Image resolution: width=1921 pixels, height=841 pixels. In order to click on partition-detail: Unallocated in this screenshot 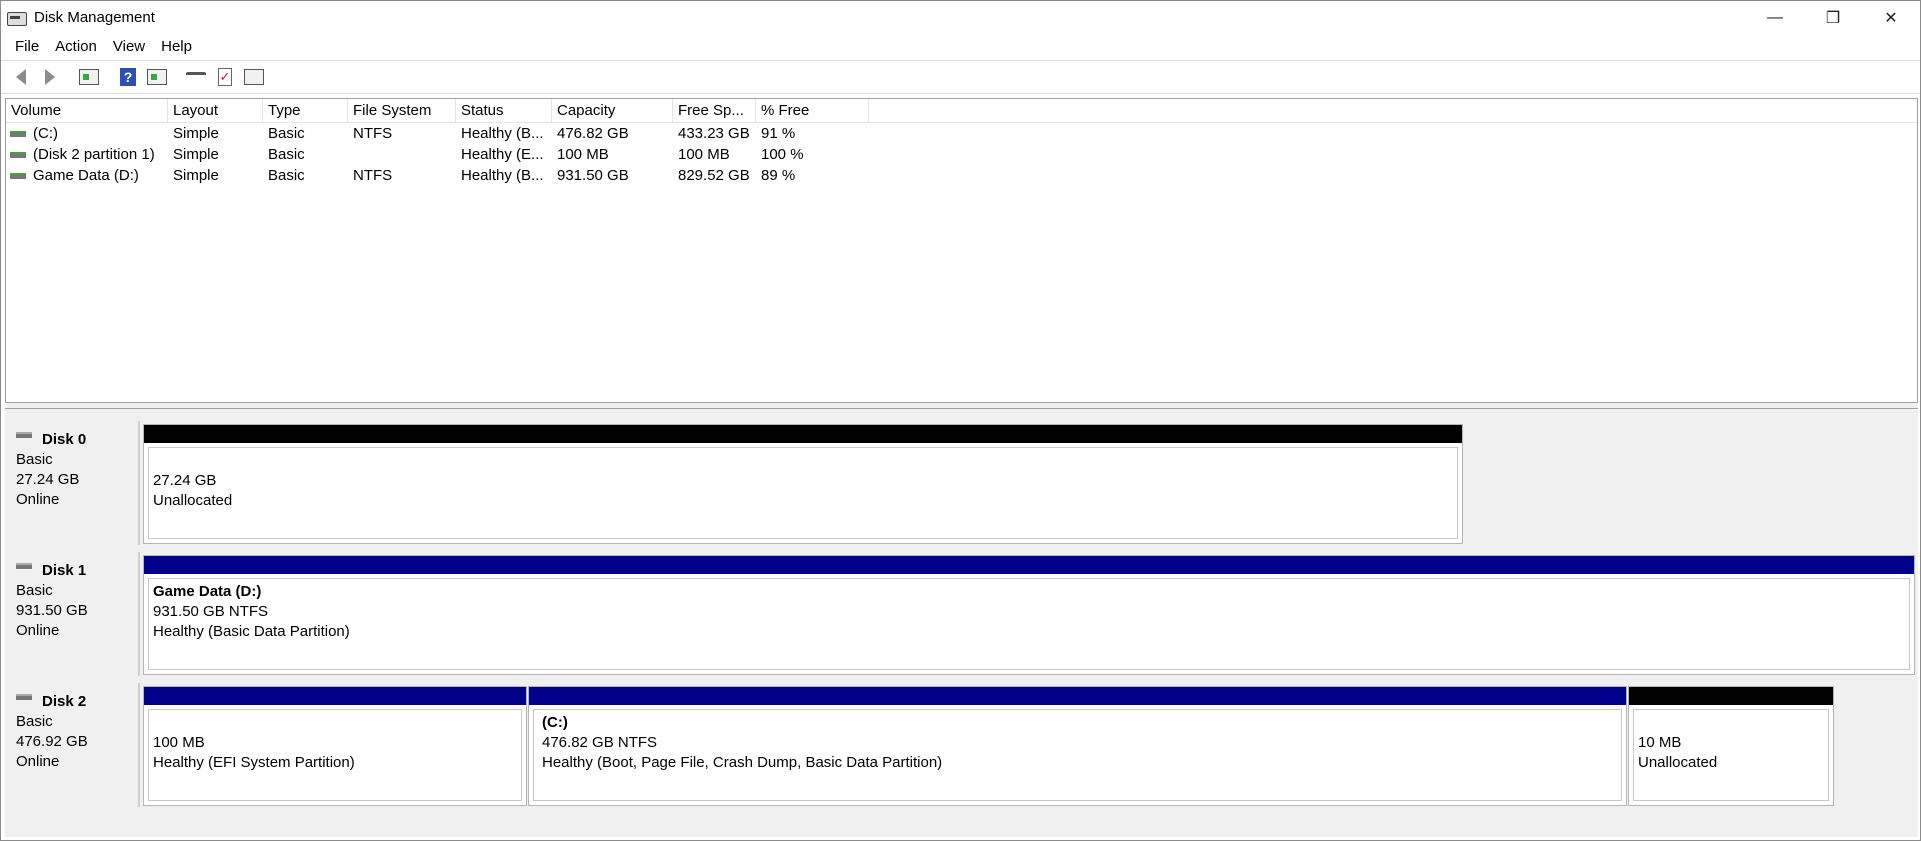, I will do `click(193, 500)`.